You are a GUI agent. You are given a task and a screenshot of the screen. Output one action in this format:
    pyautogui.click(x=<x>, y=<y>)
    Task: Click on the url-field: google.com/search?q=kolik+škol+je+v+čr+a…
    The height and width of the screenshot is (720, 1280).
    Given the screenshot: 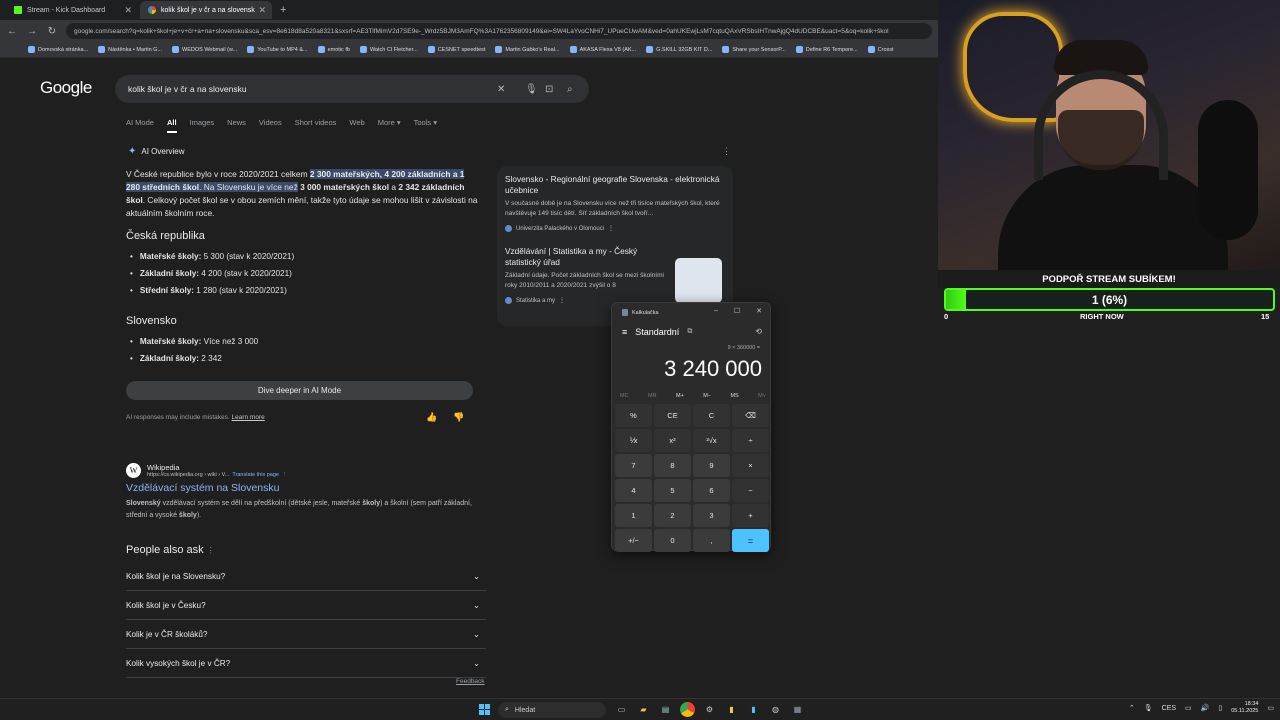 What is the action you would take?
    pyautogui.click(x=499, y=31)
    